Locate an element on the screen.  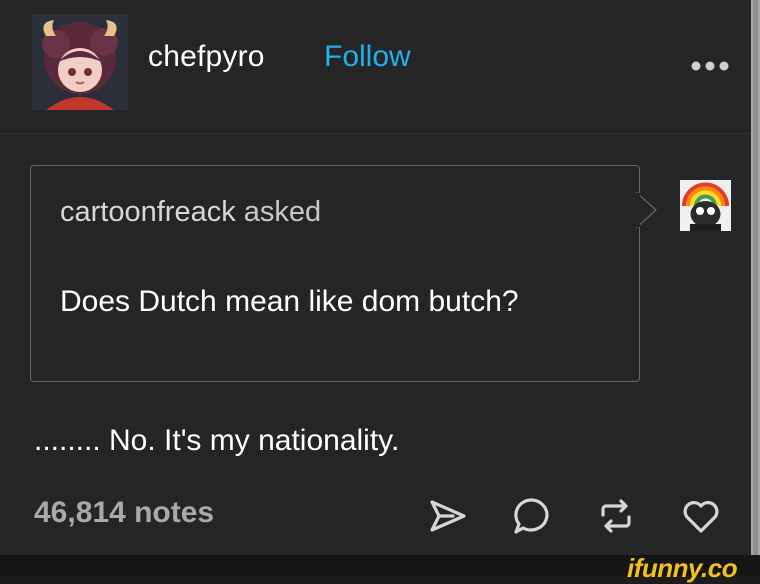
ask-pointer is located at coordinates (646, 210).